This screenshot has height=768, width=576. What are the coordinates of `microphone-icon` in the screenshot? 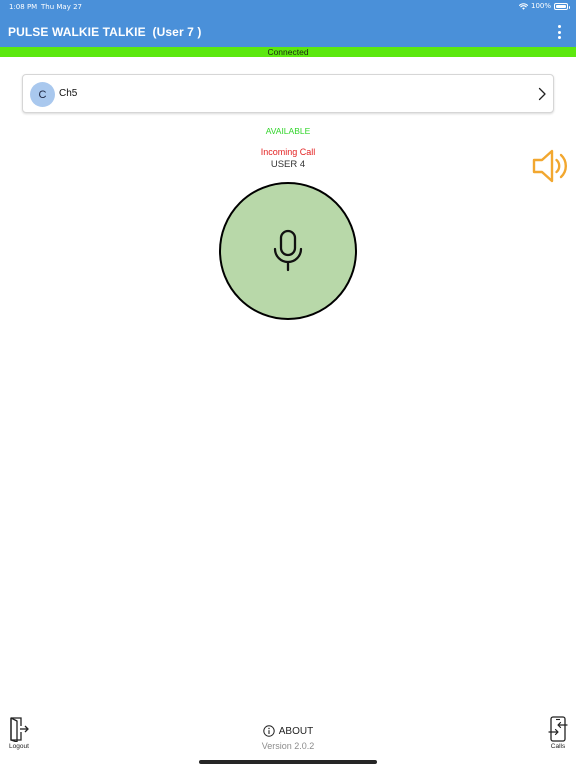 It's located at (288, 250).